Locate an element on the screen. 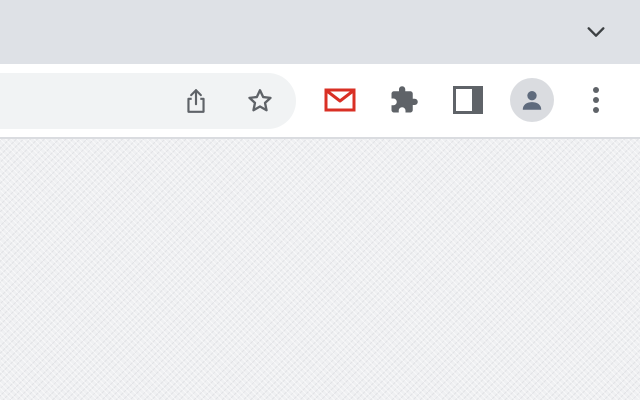  side-panel-icon is located at coordinates (468, 100).